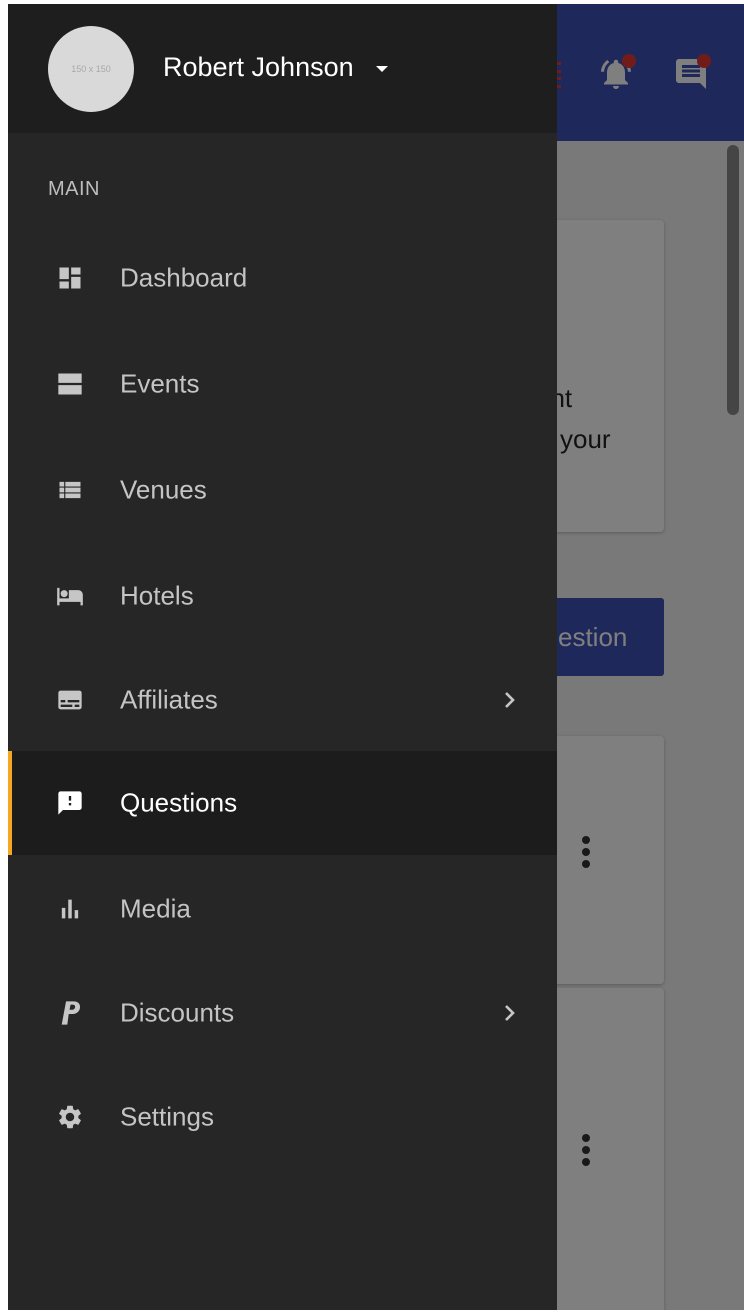  What do you see at coordinates (155, 908) in the screenshot?
I see `sidebar-item-label: Media` at bounding box center [155, 908].